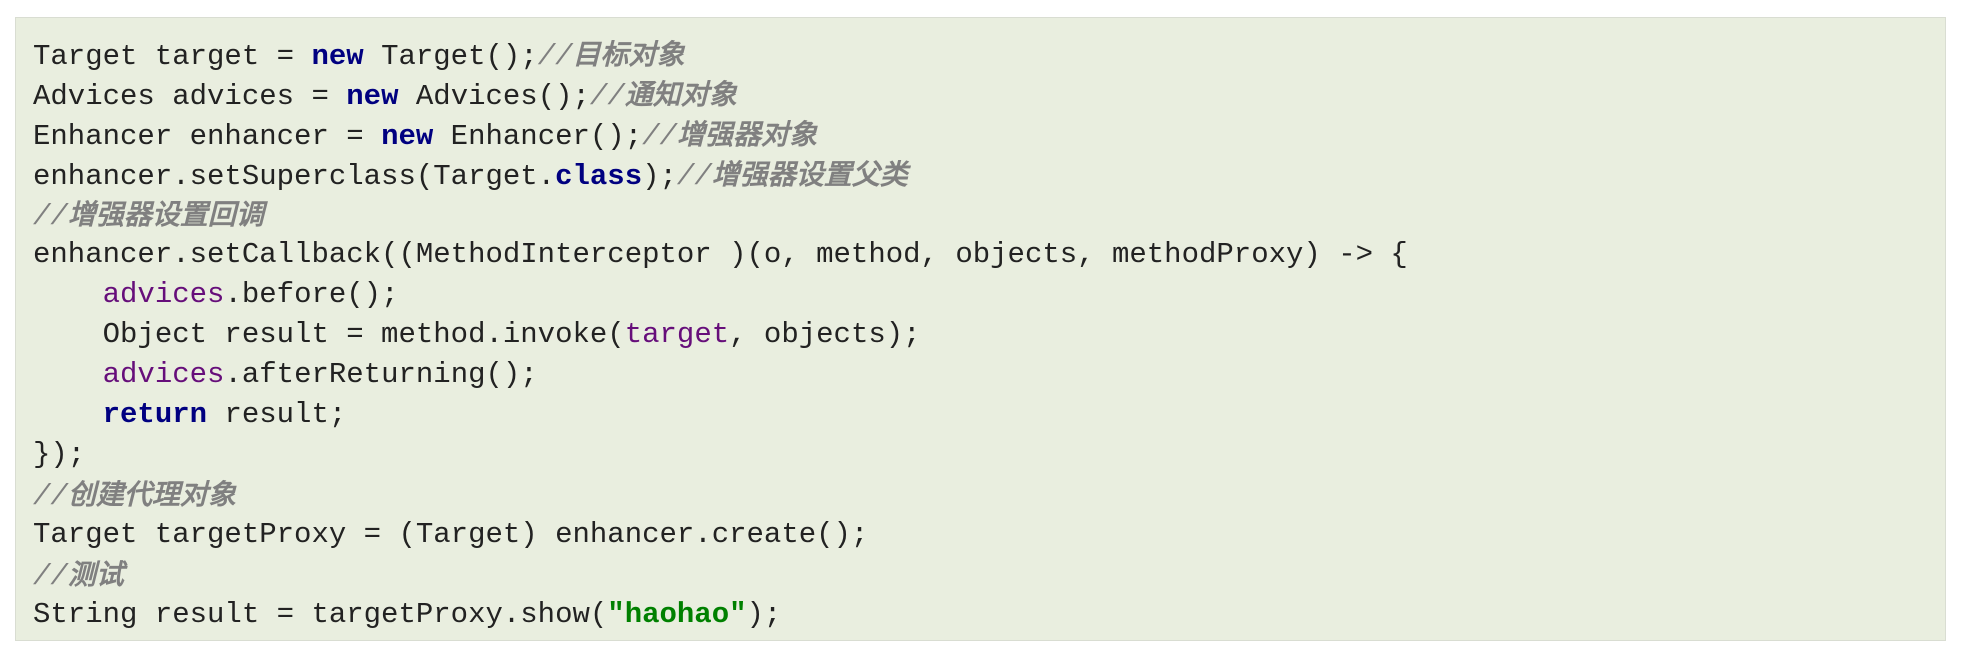 This screenshot has width=1962, height=656. Describe the element at coordinates (381, 374) in the screenshot. I see `code-text: .afterReturning();` at that location.